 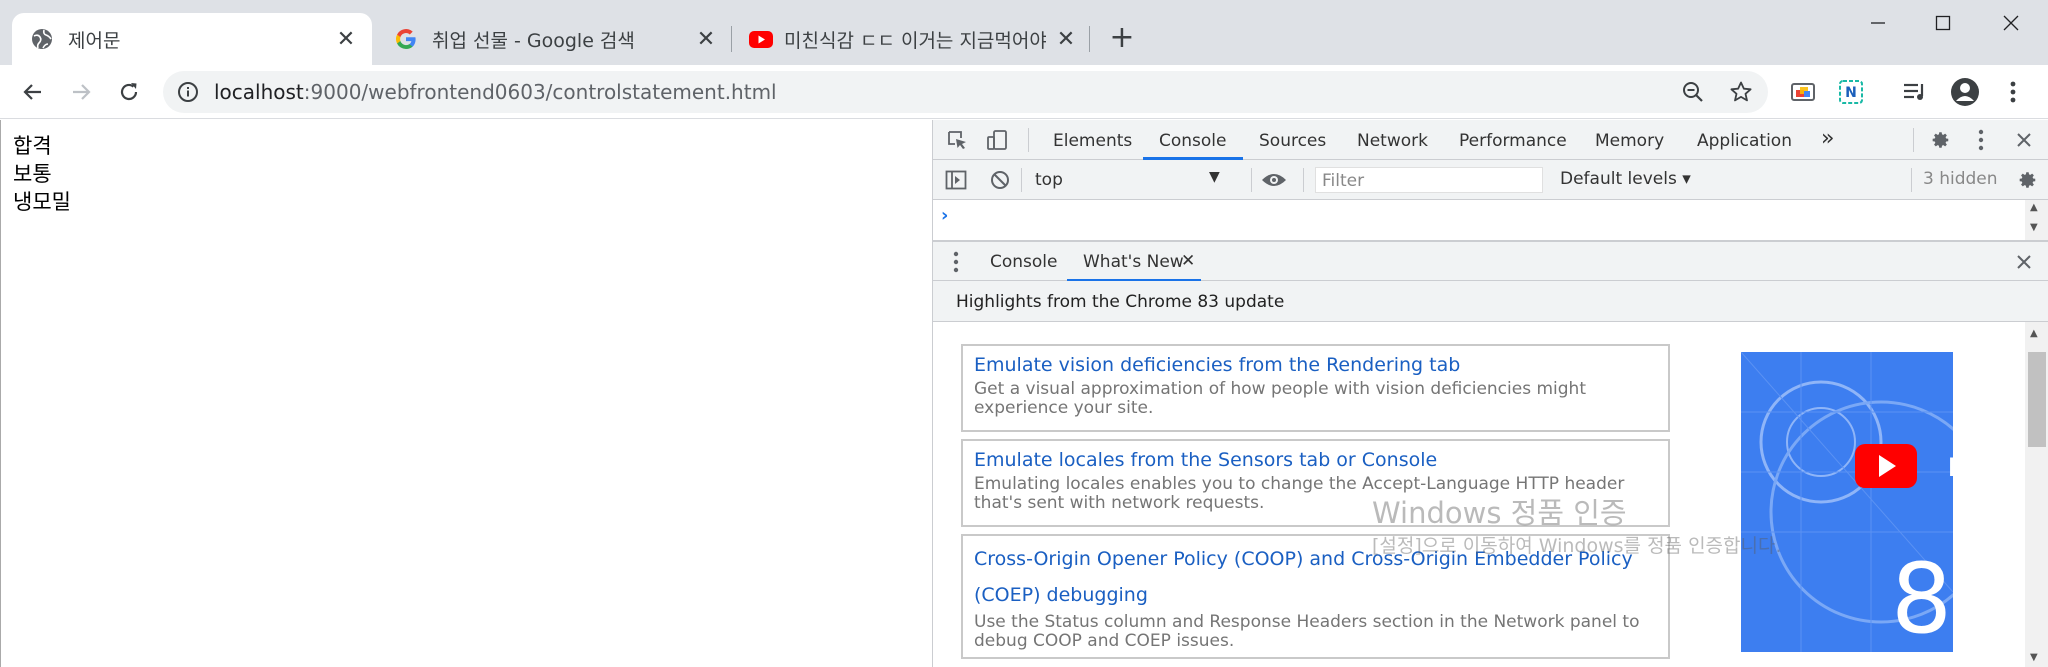 I want to click on inspect-element-icon, so click(x=957, y=140).